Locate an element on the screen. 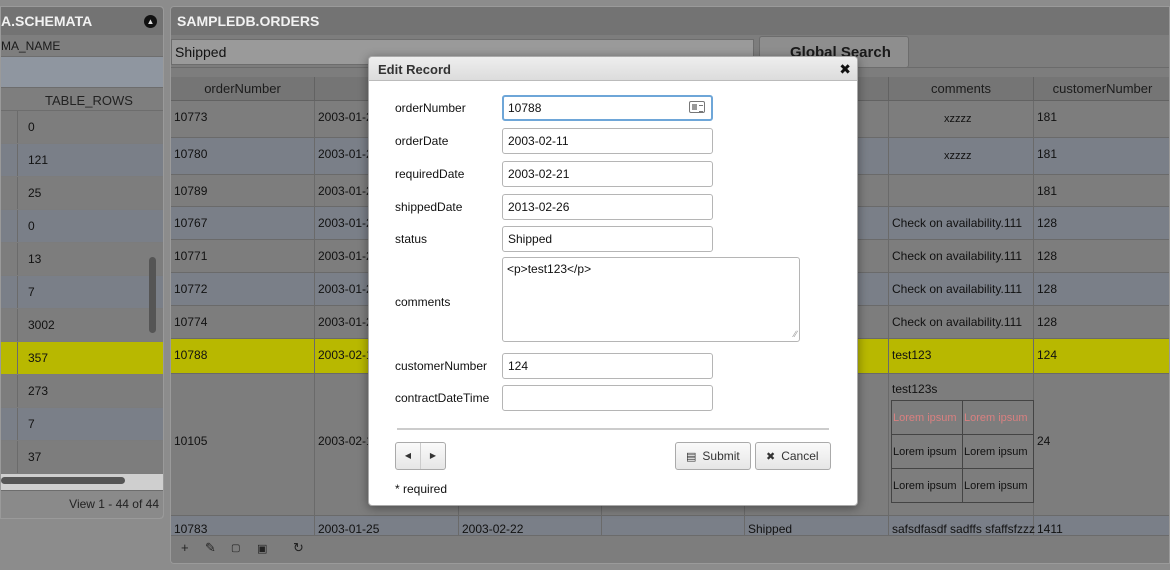  dialog-title: Edit Record is located at coordinates (414, 69).